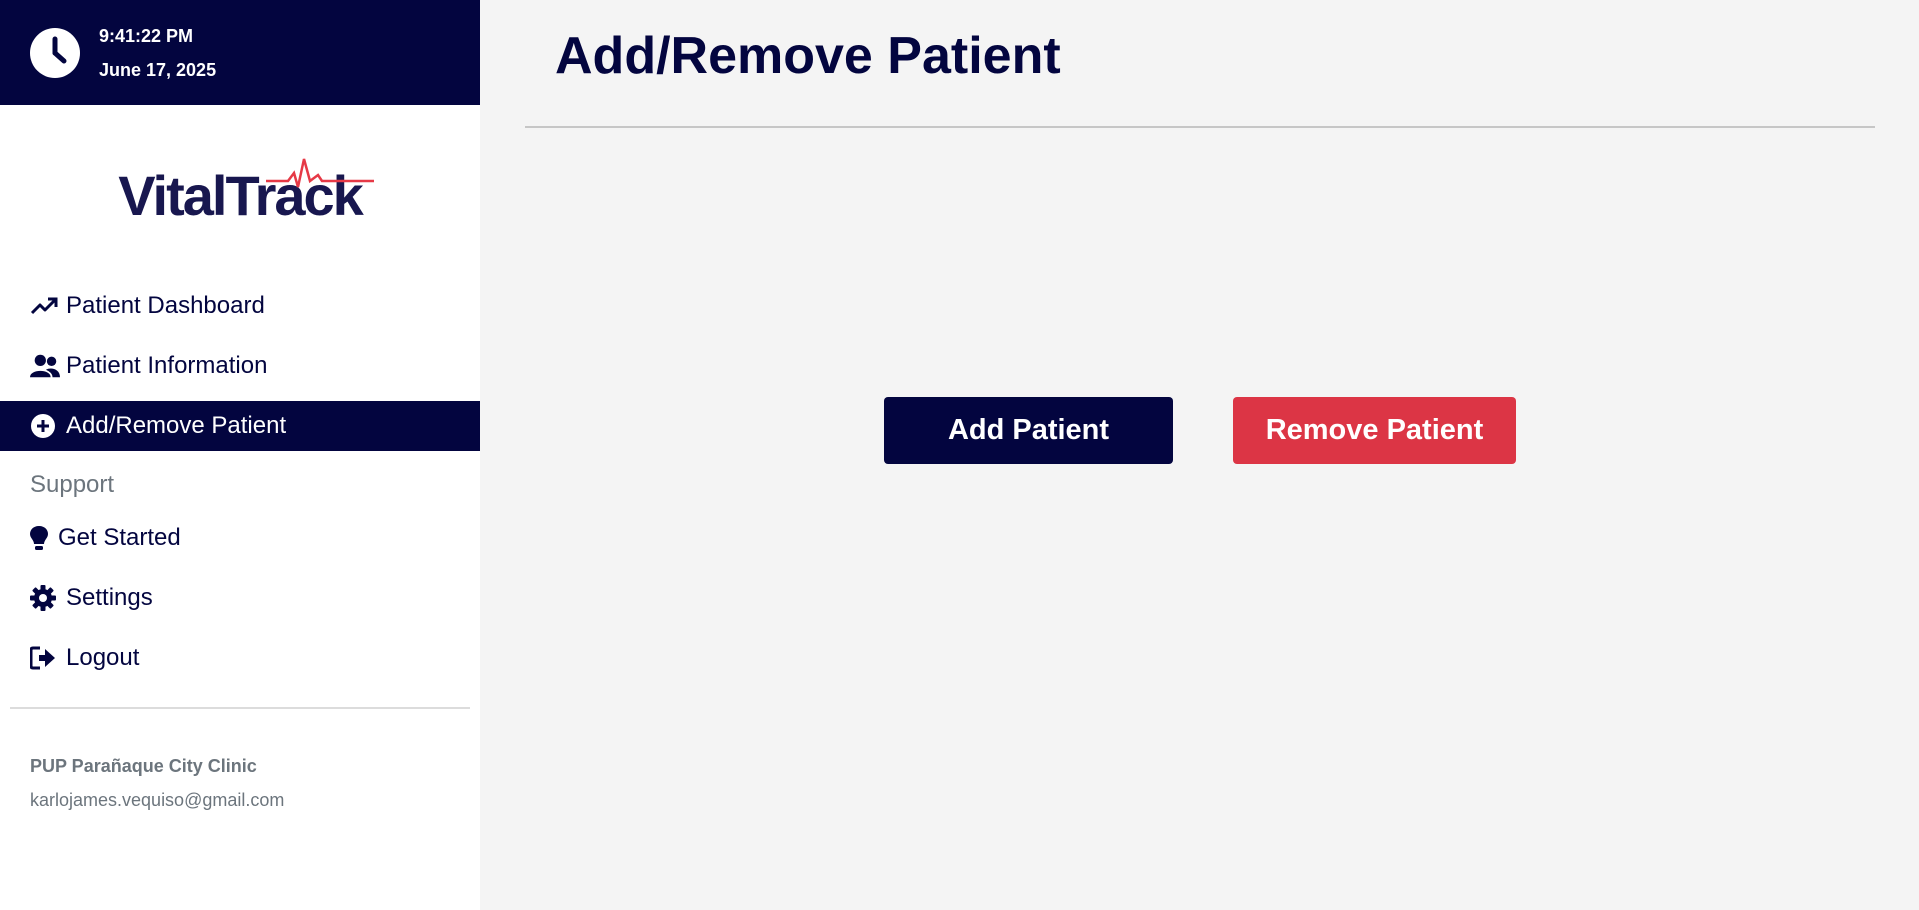 The height and width of the screenshot is (910, 1919). I want to click on user-email: karlojames.vequiso@gmail.com, so click(157, 800).